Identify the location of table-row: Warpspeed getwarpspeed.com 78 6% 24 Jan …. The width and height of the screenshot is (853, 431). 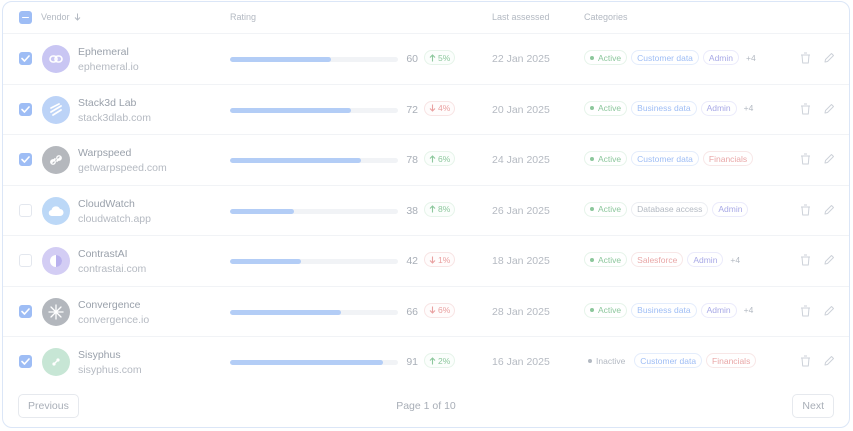
(426, 159).